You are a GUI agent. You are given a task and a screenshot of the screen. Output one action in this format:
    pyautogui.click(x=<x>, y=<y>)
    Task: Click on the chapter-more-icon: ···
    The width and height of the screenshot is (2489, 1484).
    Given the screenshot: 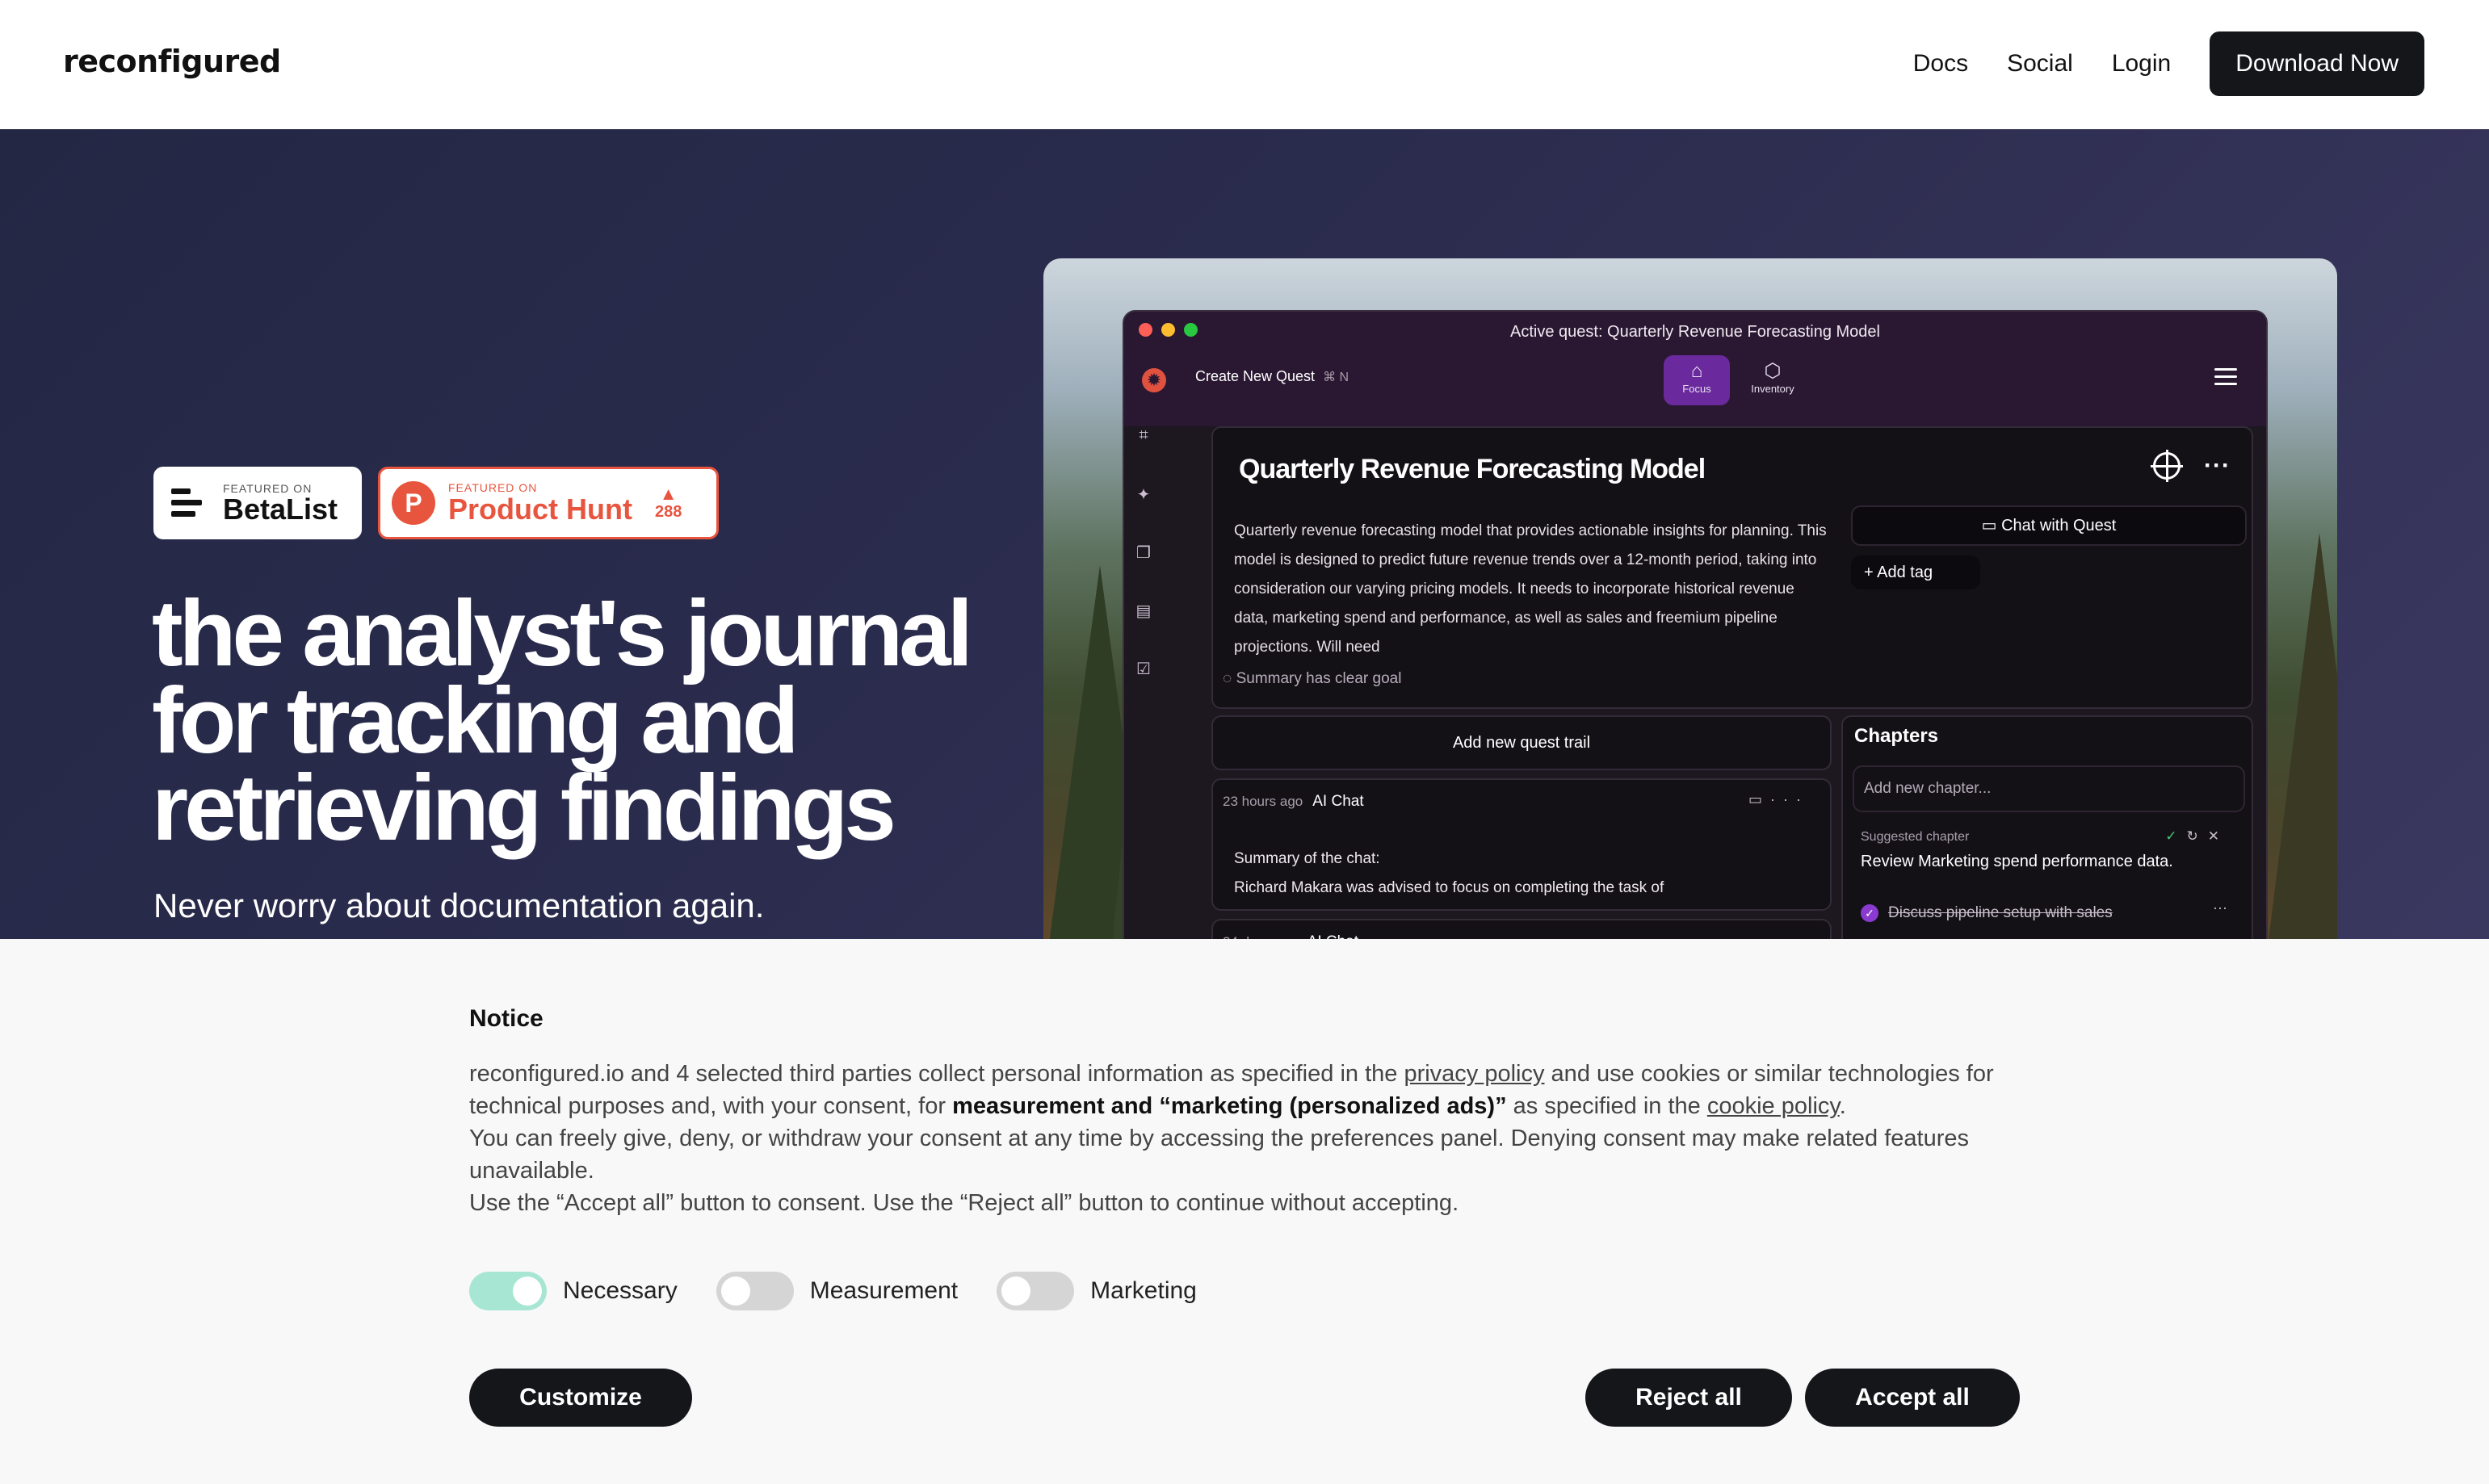 What is the action you would take?
    pyautogui.click(x=2220, y=907)
    